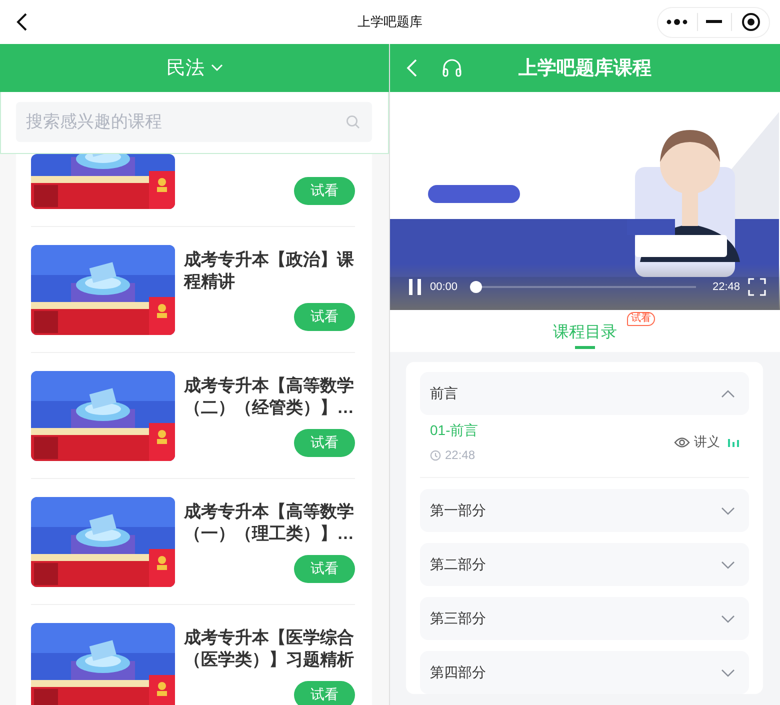 Image resolution: width=780 pixels, height=705 pixels. I want to click on window-title: 上学吧题库, so click(390, 22).